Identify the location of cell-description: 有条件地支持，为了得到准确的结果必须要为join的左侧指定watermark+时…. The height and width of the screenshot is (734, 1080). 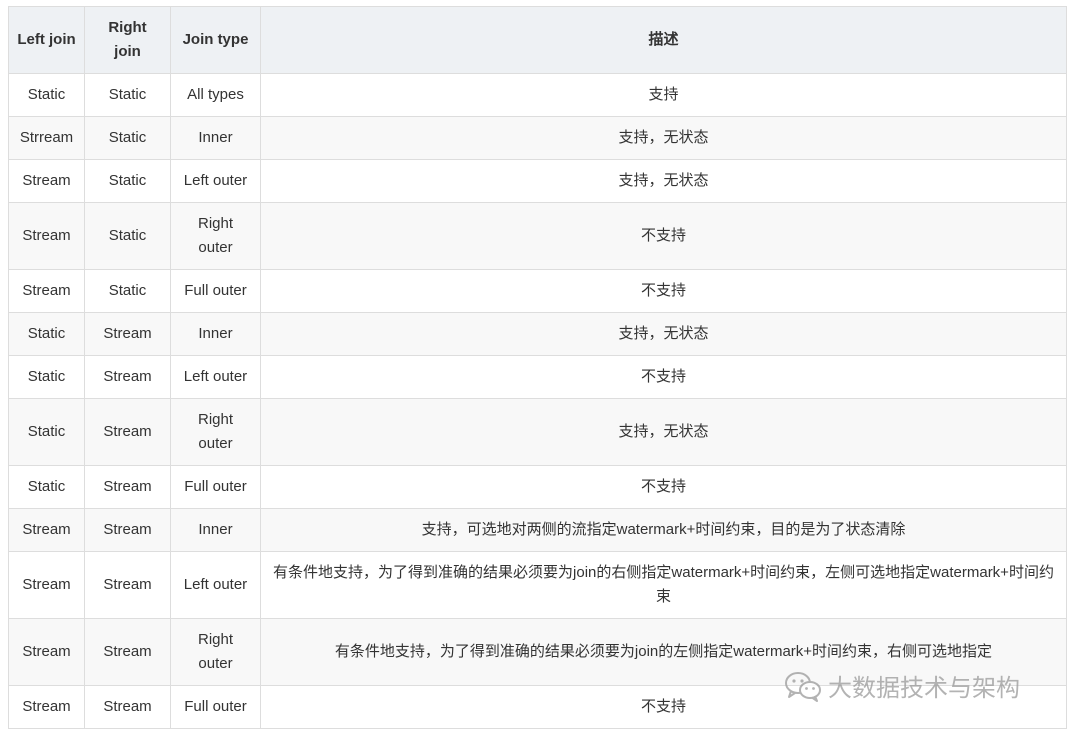
(663, 652).